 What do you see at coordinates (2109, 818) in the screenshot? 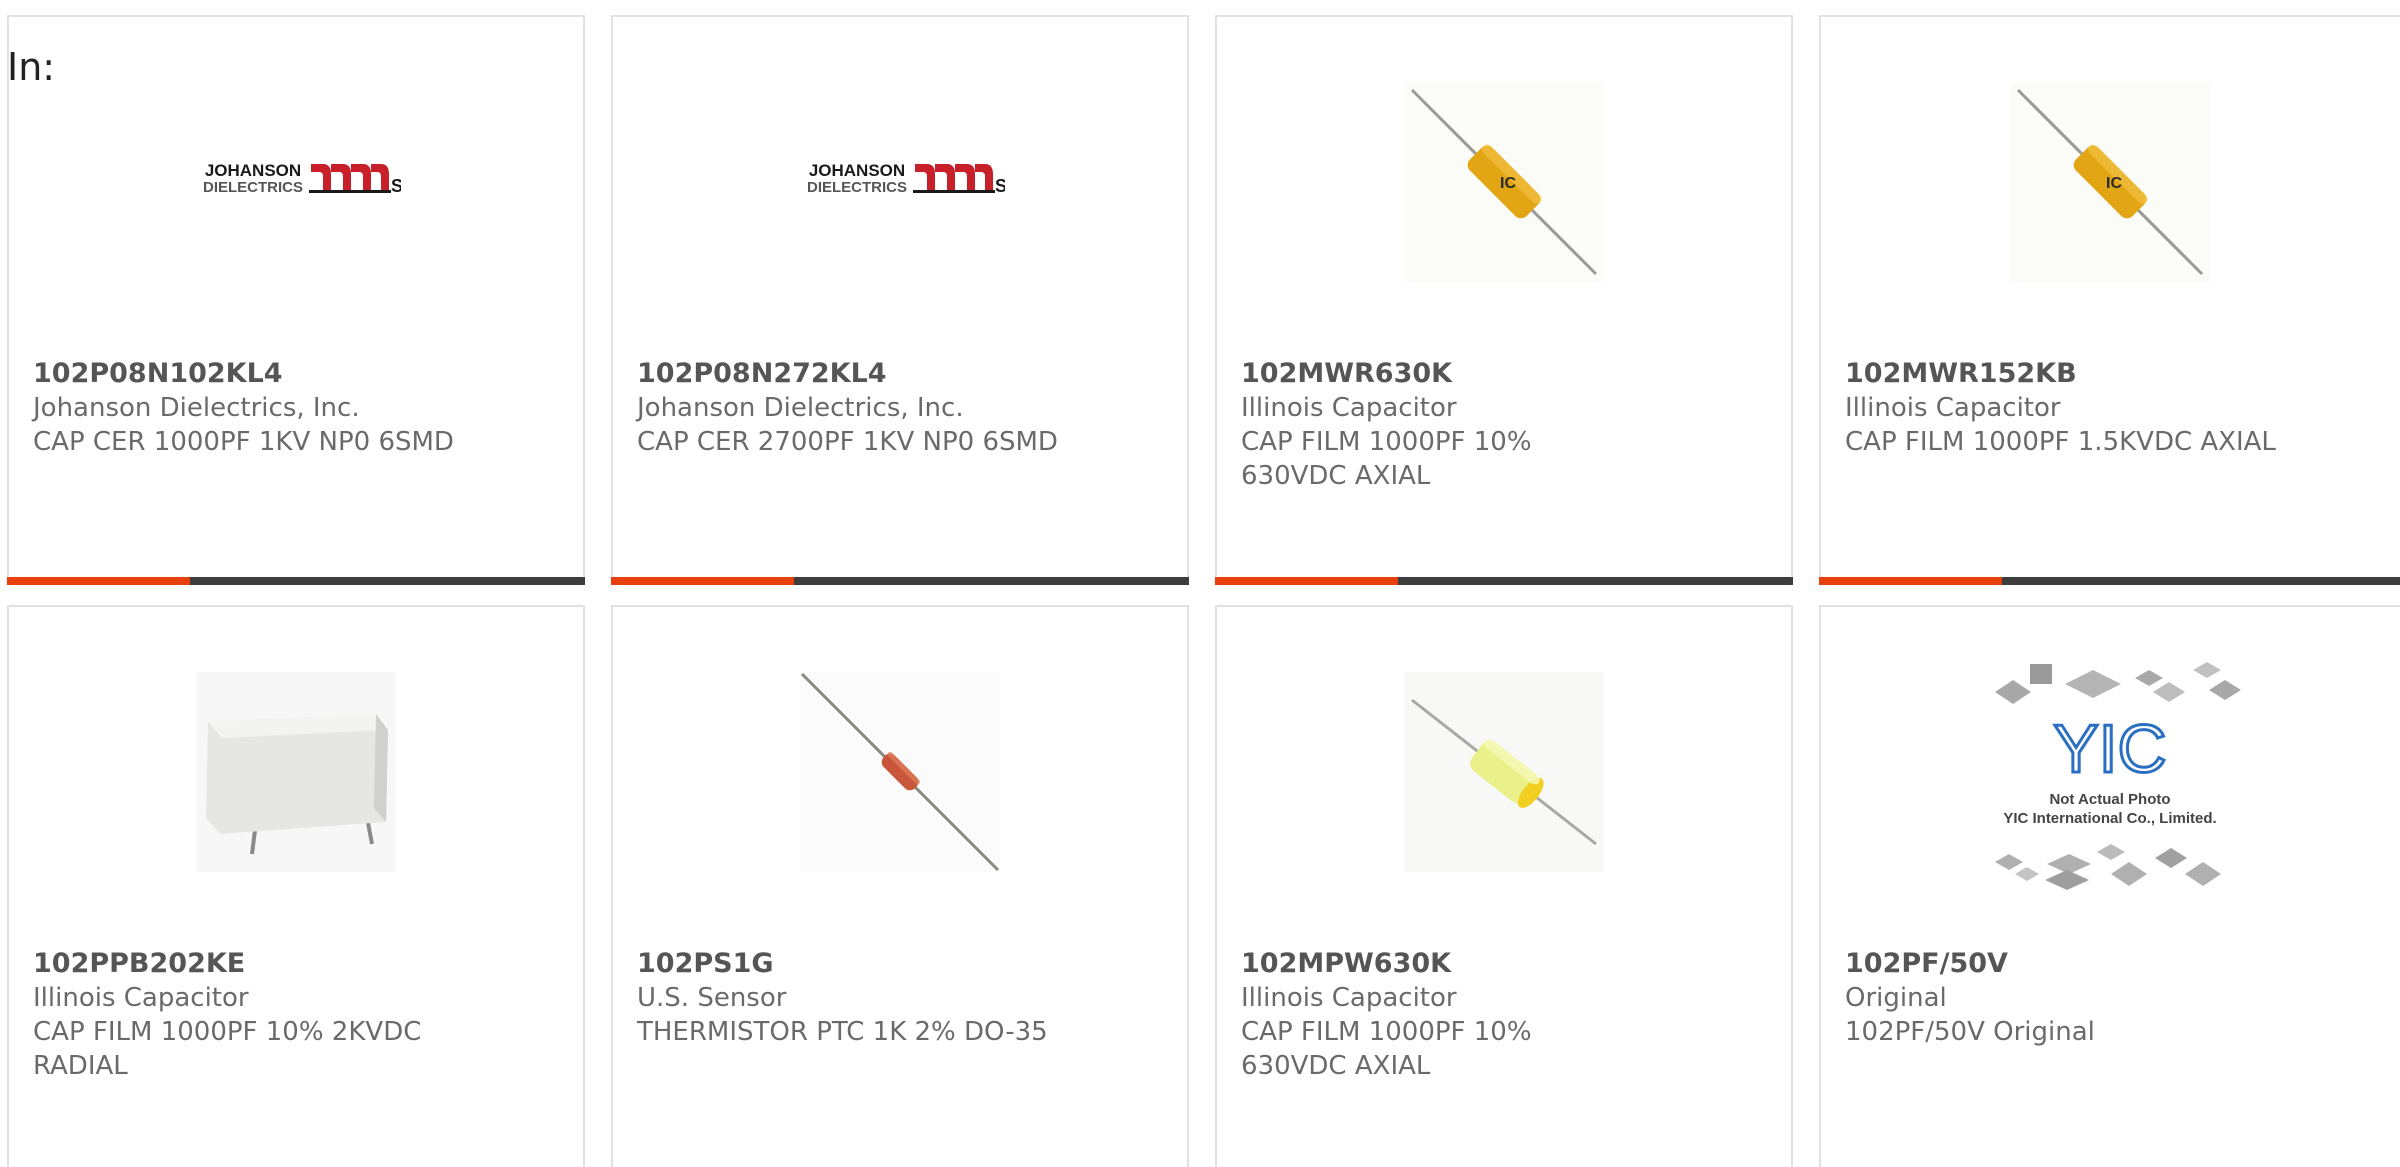
I see `placeholder-line2: YIC International Co., Limited.` at bounding box center [2109, 818].